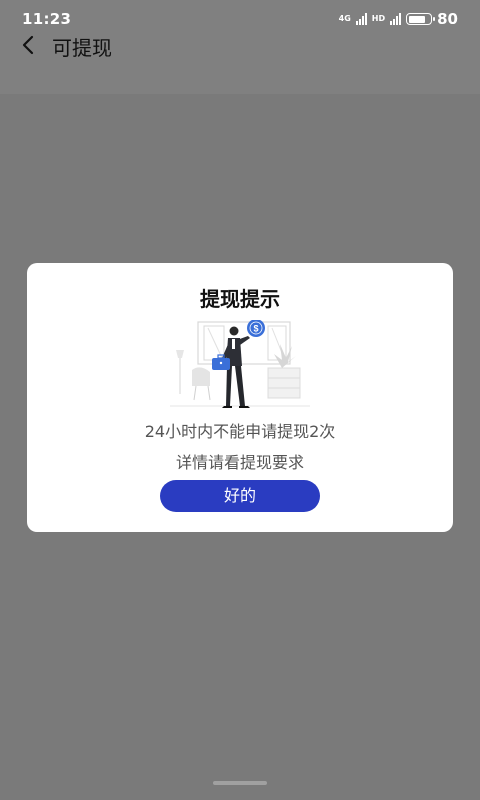  I want to click on page-title: 可提现, so click(82, 48).